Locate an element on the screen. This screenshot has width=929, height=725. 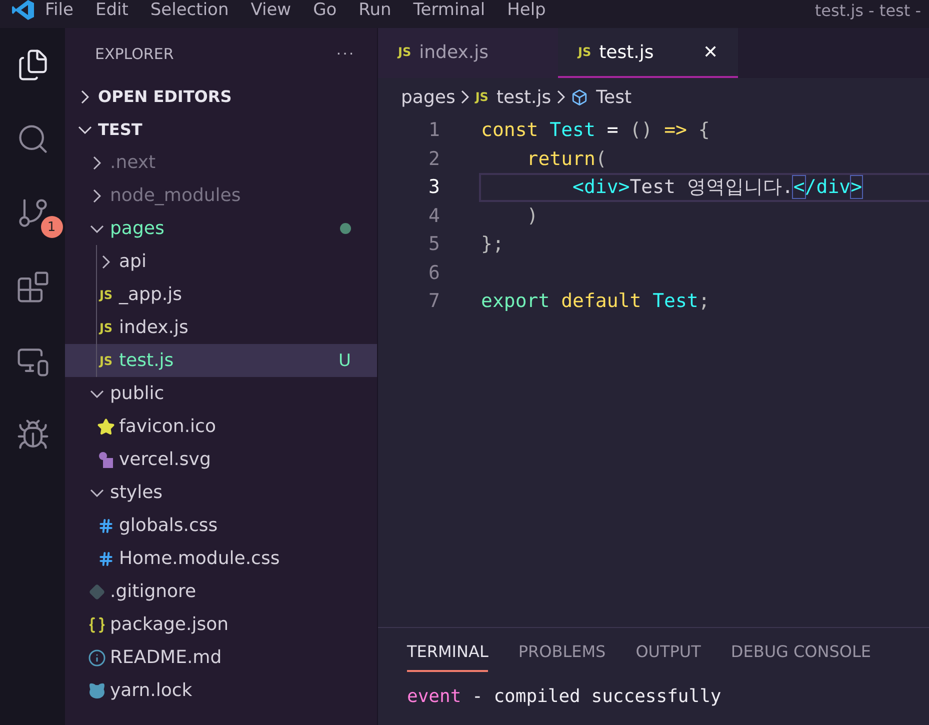
tree-row: vercel.svg is located at coordinates (221, 459).